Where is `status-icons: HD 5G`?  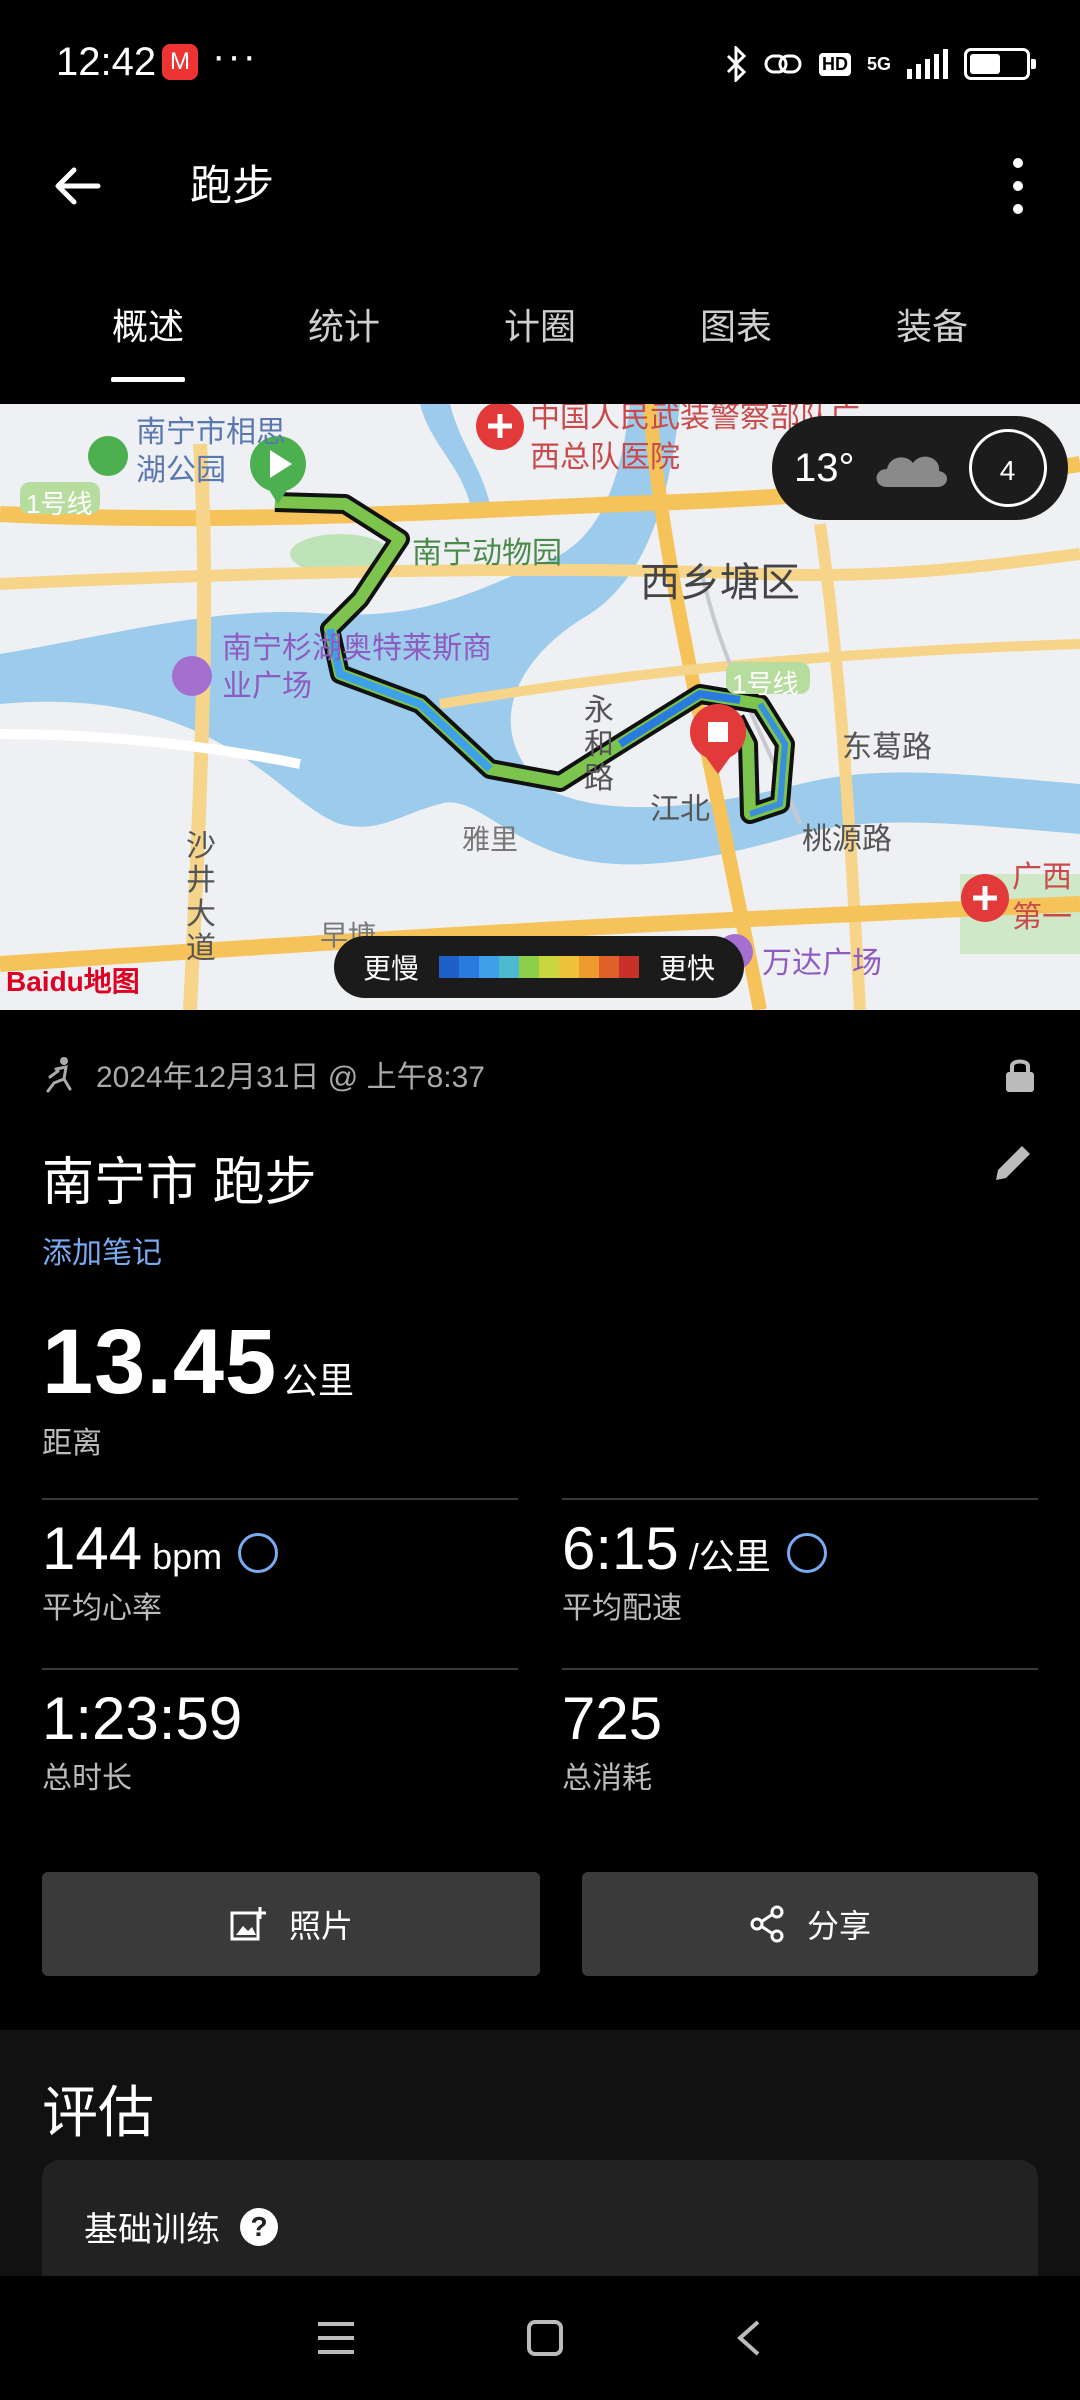
status-icons: HD 5G is located at coordinates (880, 64).